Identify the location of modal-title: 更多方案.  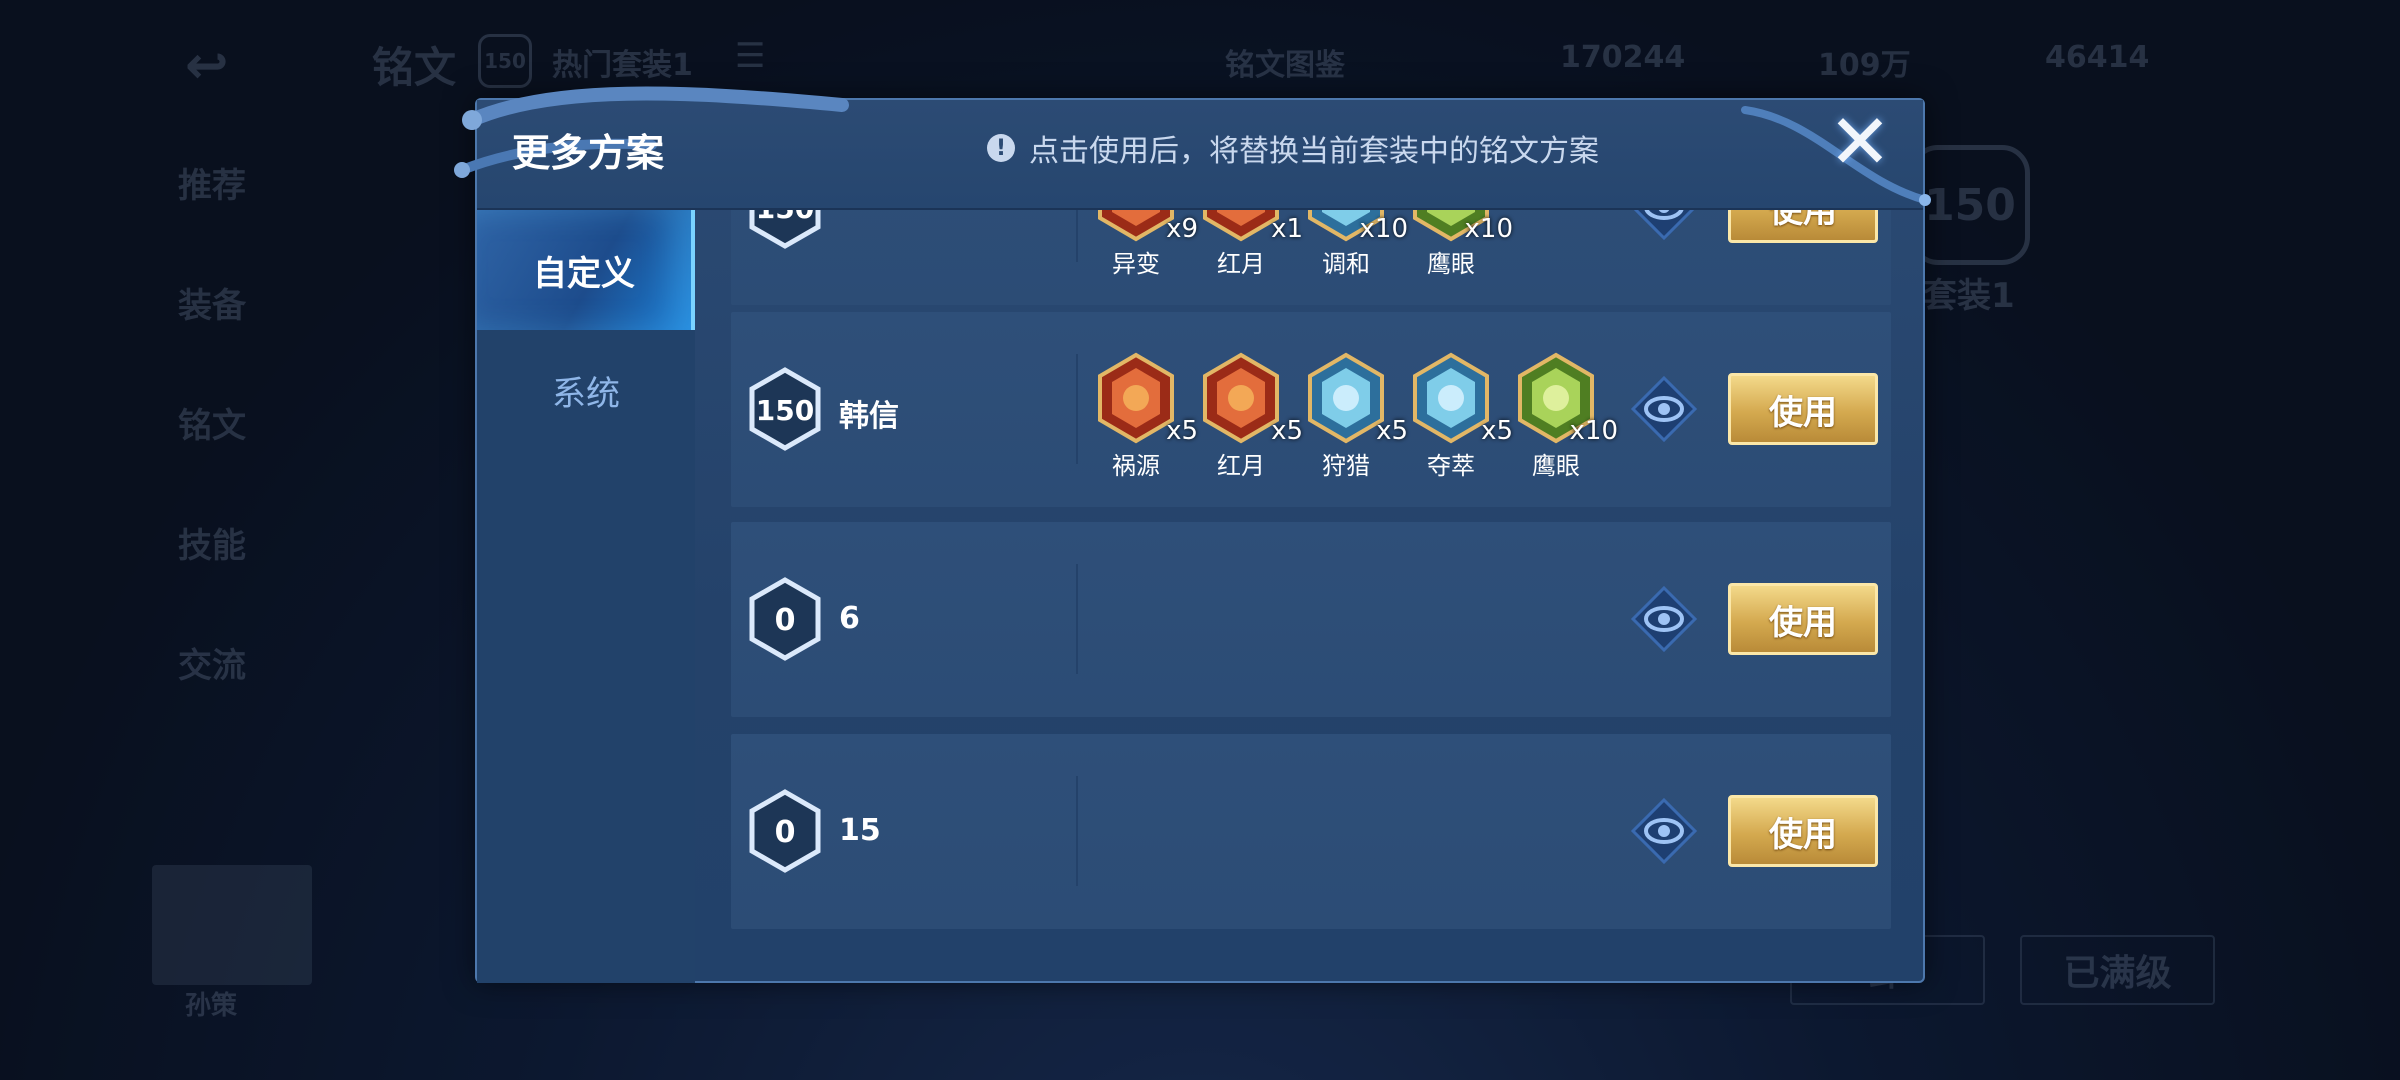
(588, 153).